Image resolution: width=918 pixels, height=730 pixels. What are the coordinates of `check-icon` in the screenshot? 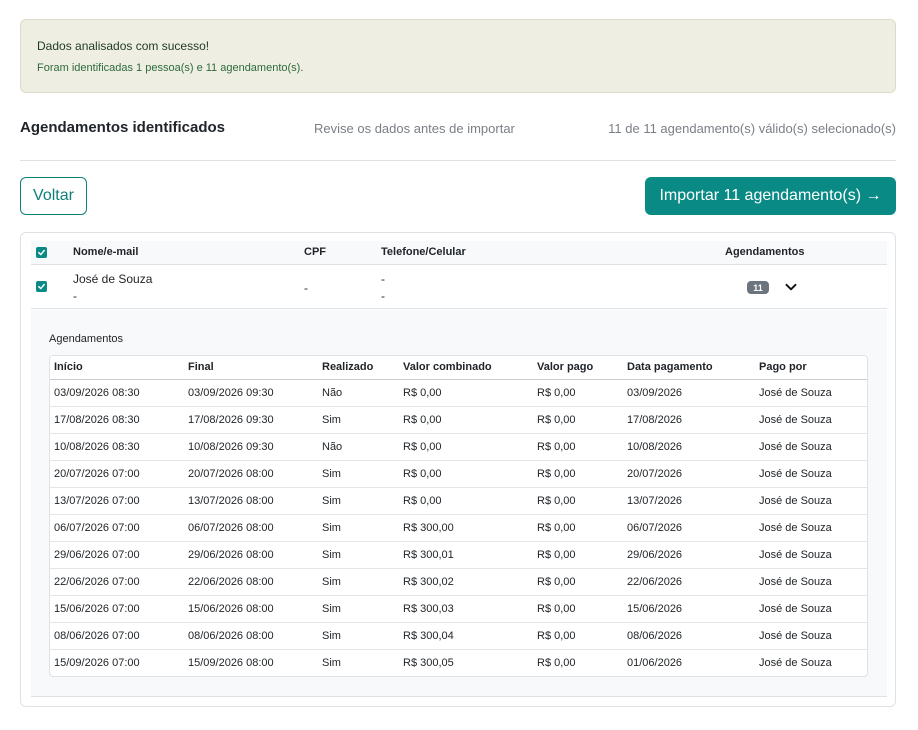 It's located at (41, 286).